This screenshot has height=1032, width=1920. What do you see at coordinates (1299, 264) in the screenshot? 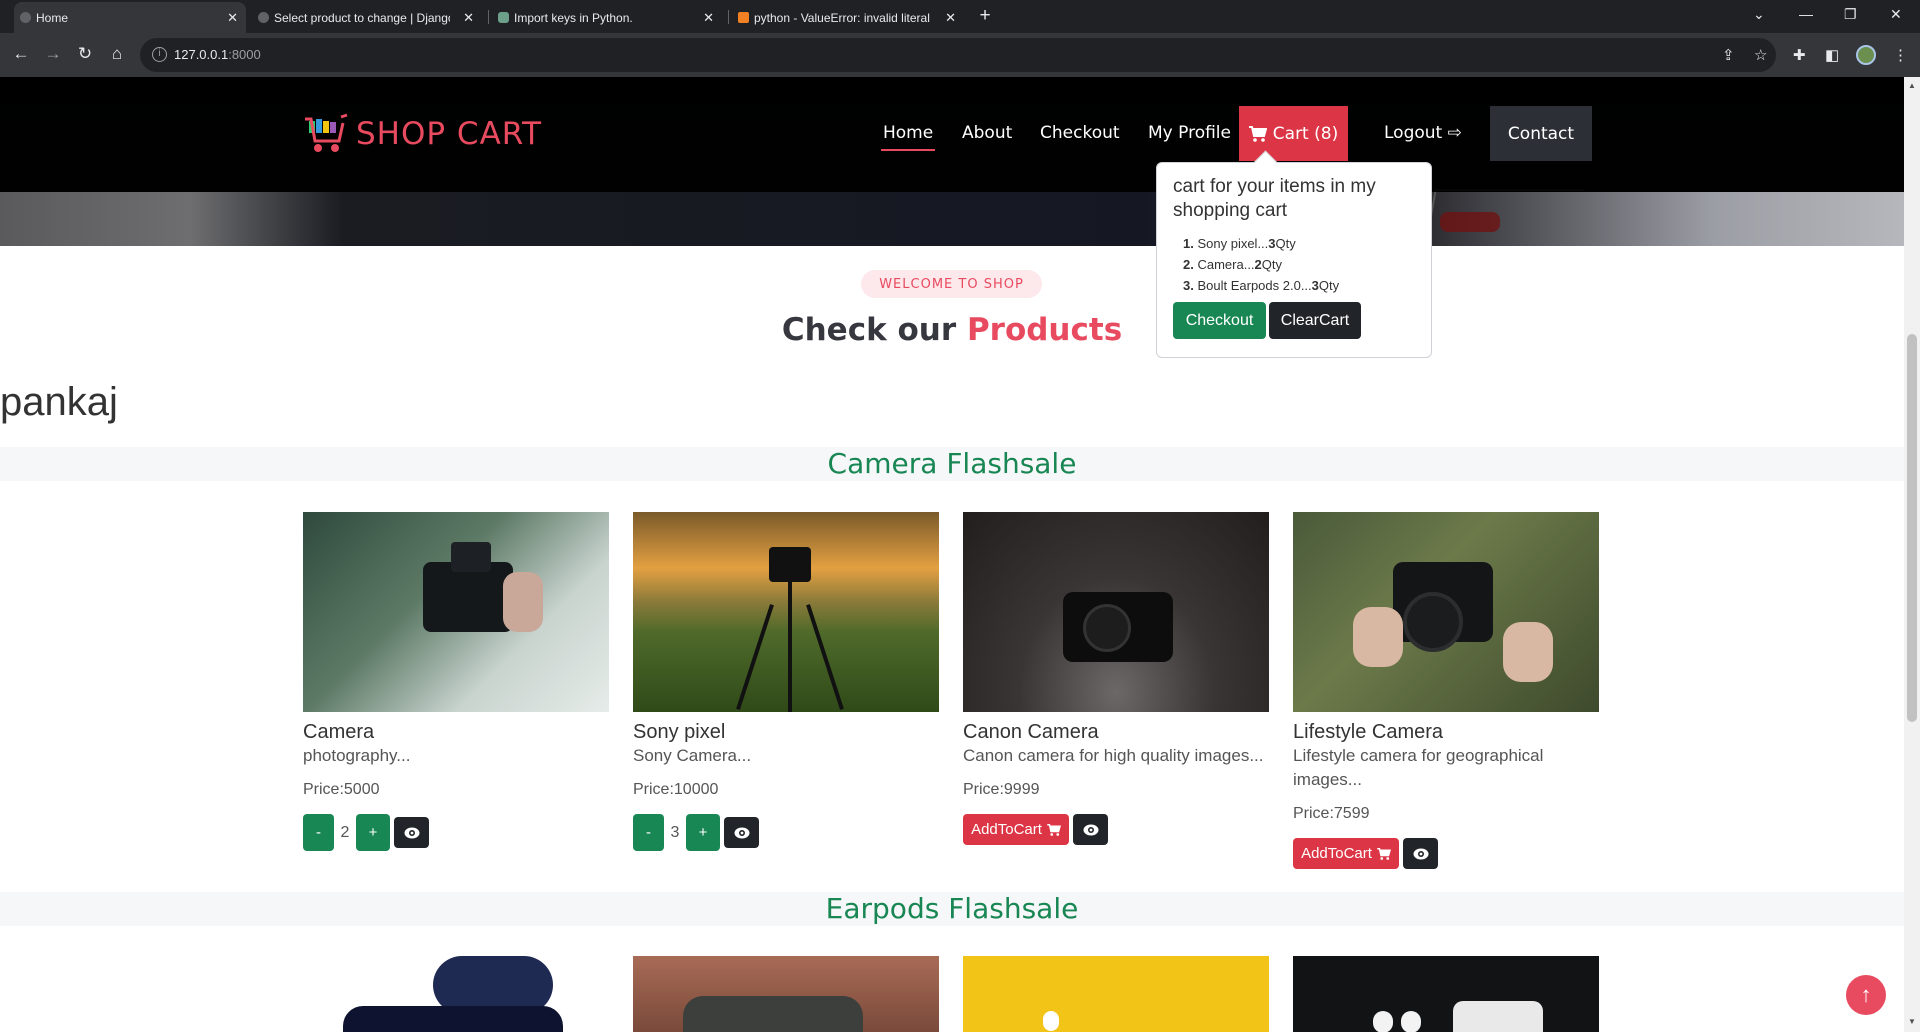
I see `cart-item: 2. Camera...2Qty` at bounding box center [1299, 264].